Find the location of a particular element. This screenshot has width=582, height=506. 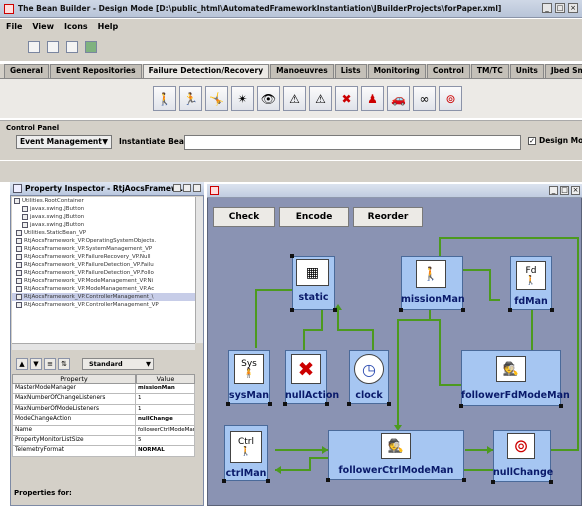

bean-label-followerctrlmodeman: followerCtrlModeMan is located at coordinates (396, 470).